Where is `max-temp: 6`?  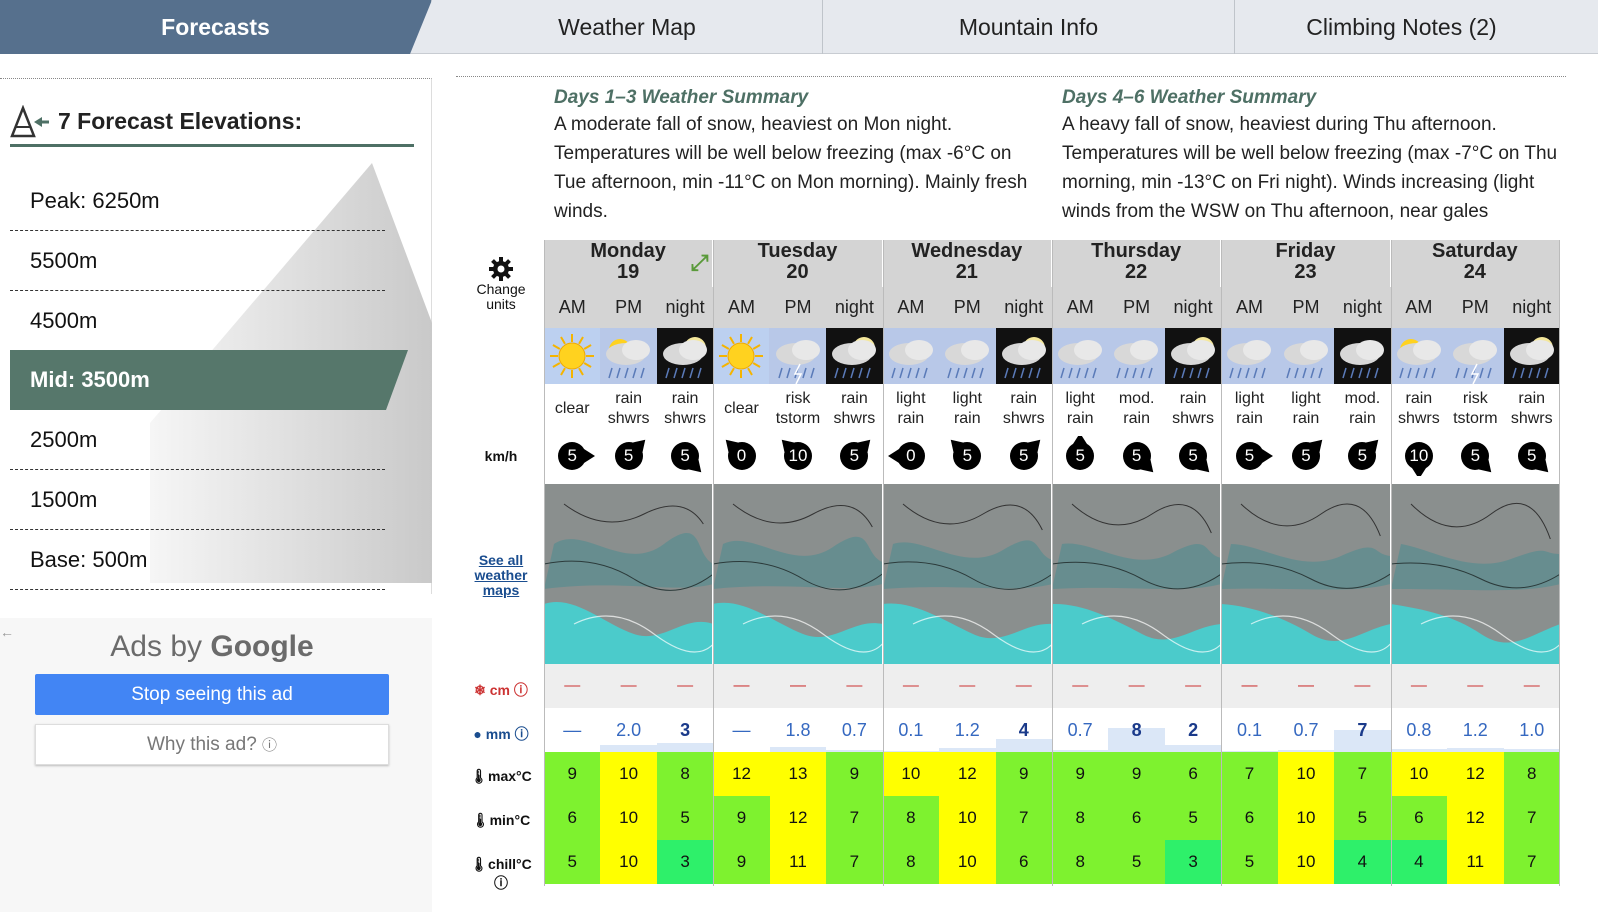
max-temp: 6 is located at coordinates (1193, 774).